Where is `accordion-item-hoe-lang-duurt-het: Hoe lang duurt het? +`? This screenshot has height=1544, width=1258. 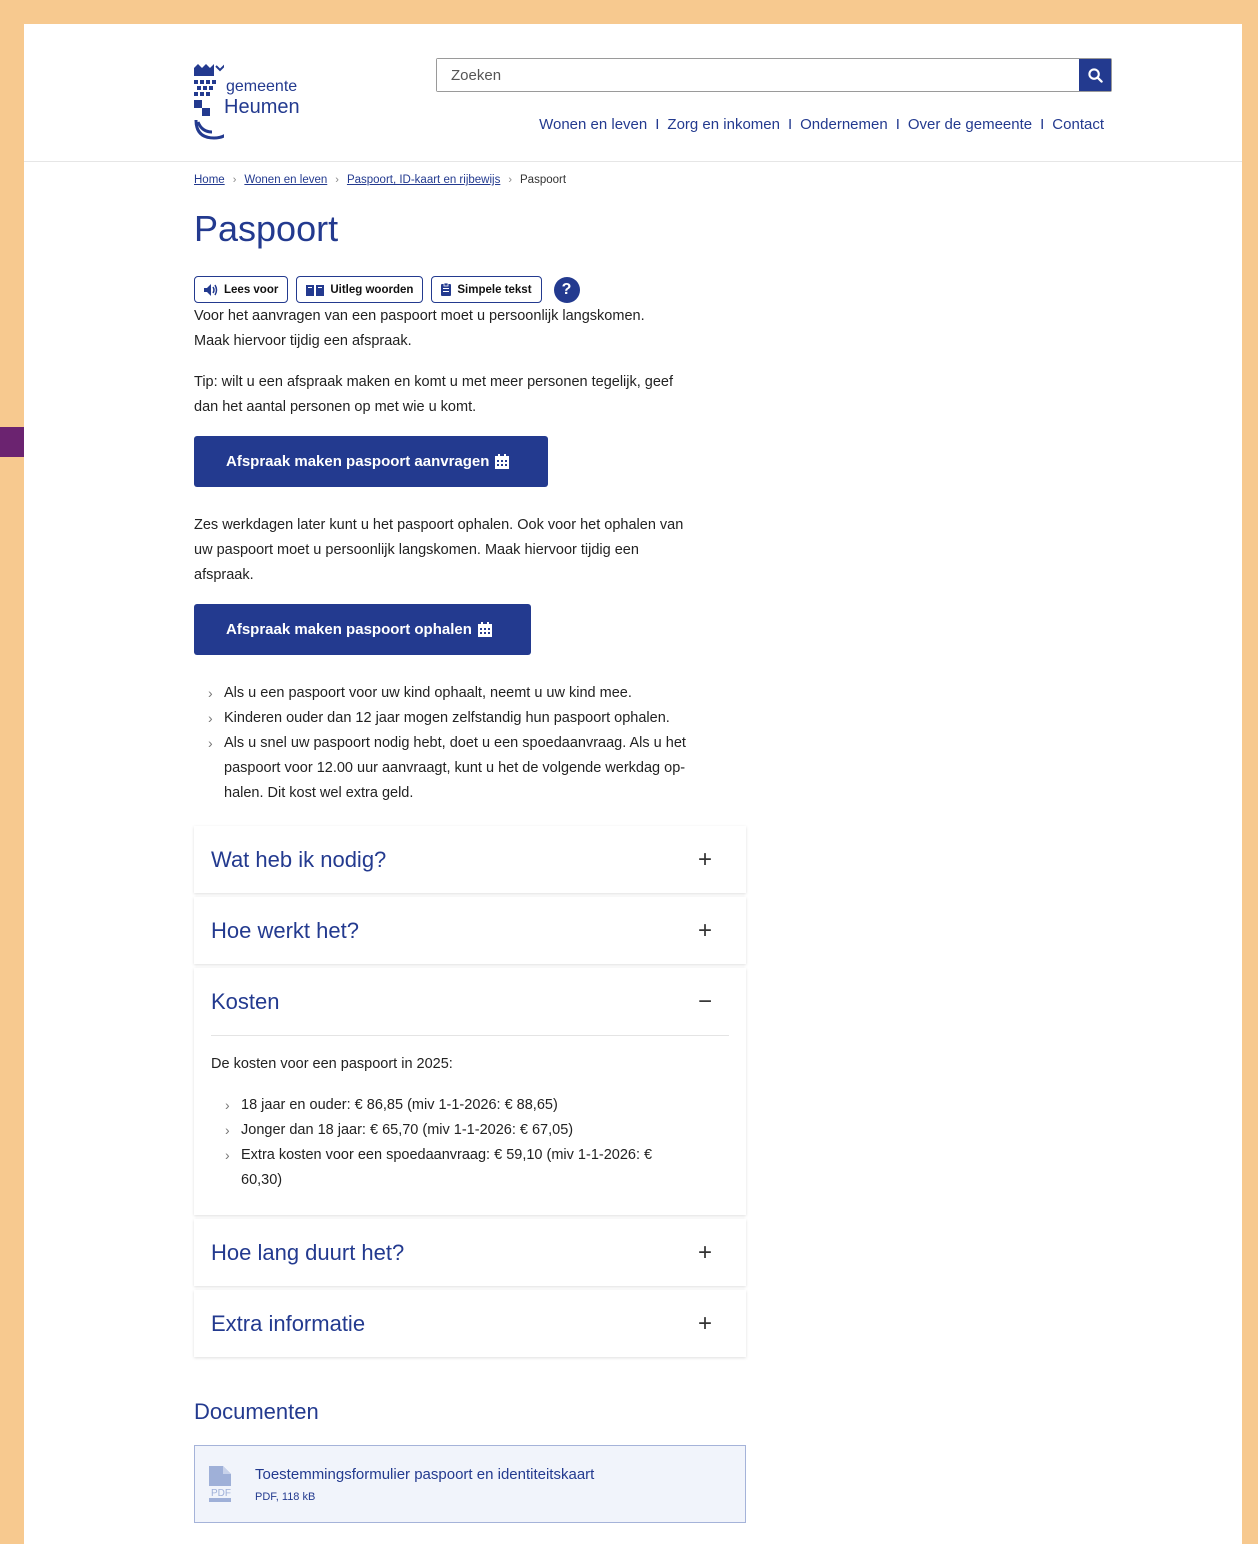 accordion-item-hoe-lang-duurt-het: Hoe lang duurt het? + is located at coordinates (470, 1252).